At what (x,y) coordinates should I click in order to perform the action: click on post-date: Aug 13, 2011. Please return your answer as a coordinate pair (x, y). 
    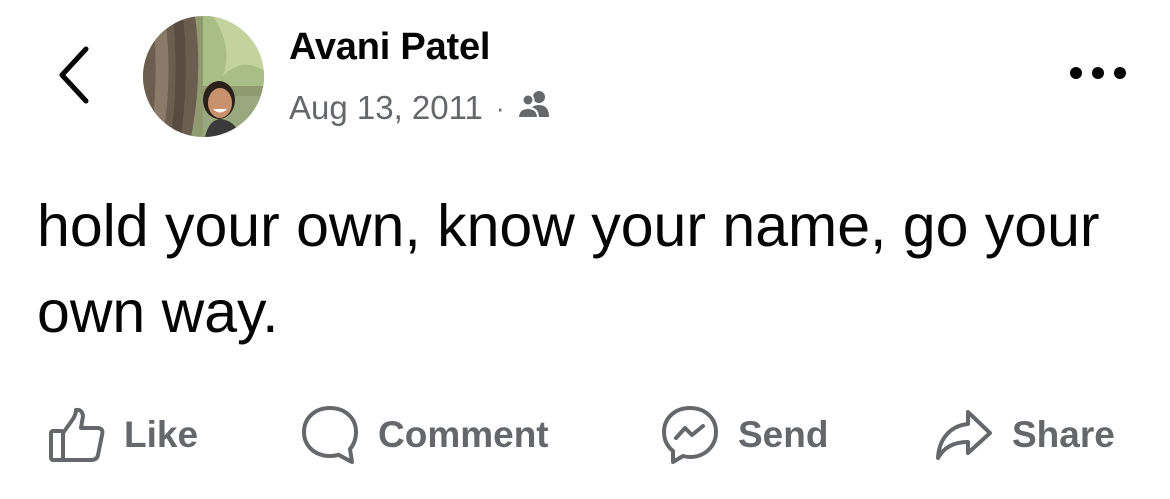
    Looking at the image, I should click on (386, 108).